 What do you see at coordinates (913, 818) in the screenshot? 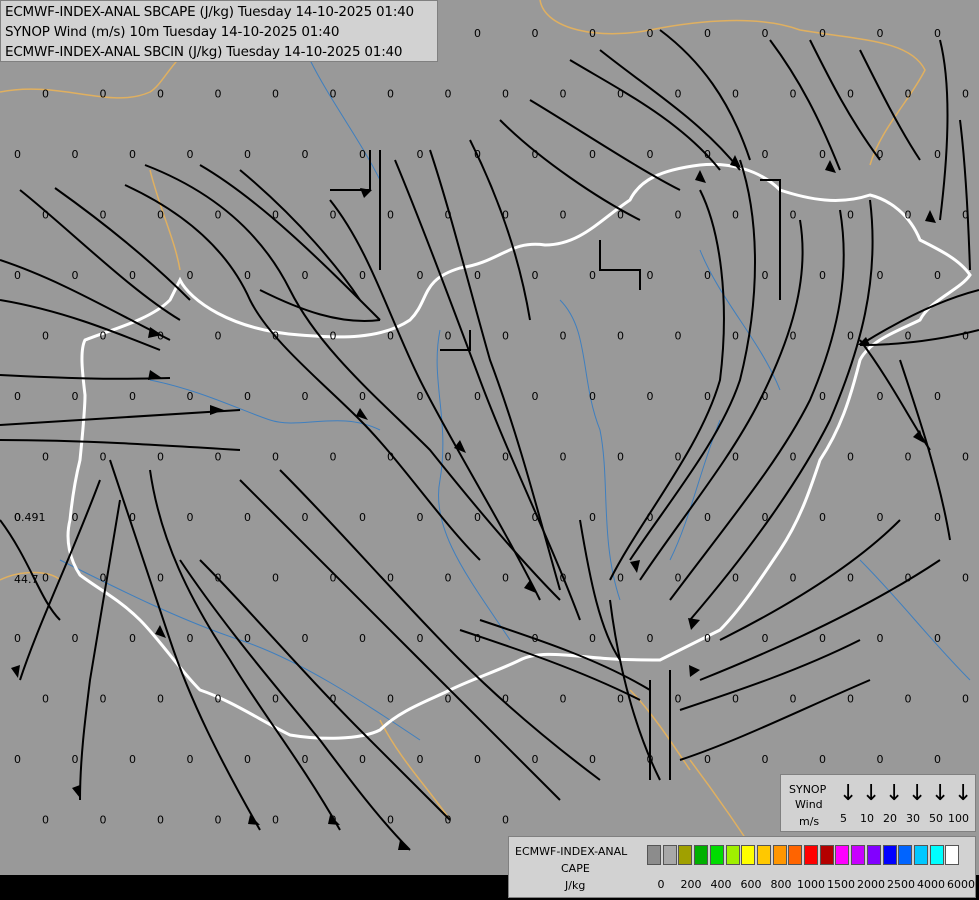
I see `wind-speed-label: 30` at bounding box center [913, 818].